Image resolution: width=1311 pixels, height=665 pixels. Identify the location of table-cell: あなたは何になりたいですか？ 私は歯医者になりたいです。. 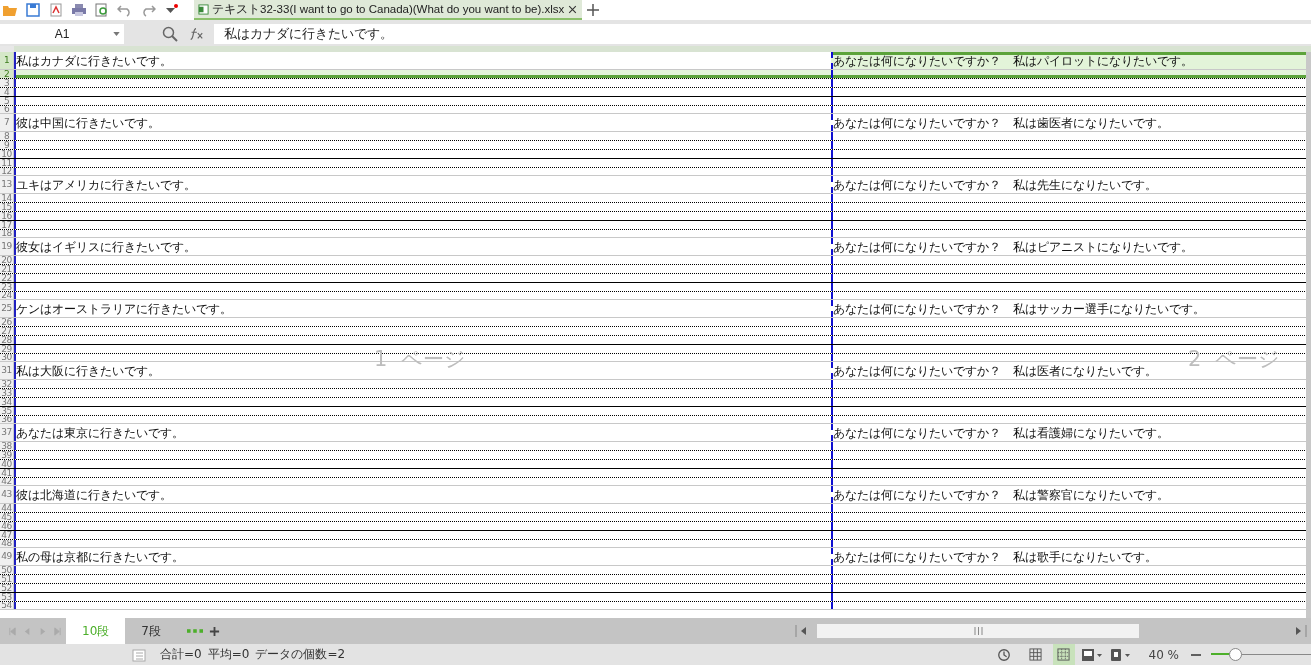
(1001, 122).